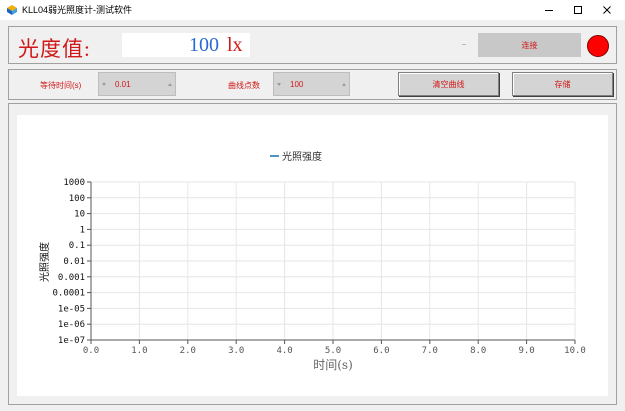 This screenshot has height=411, width=625. What do you see at coordinates (526, 351) in the screenshot?
I see `x-tick-label: 9.0` at bounding box center [526, 351].